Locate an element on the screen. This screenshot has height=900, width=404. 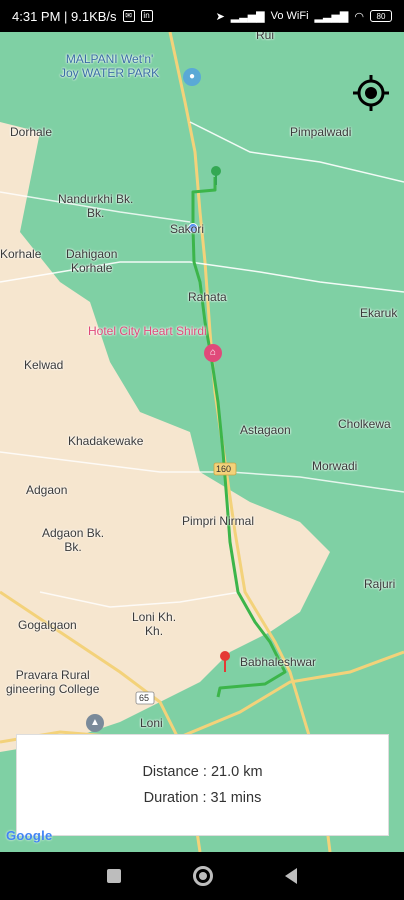
distance-text: Distance : 21.0 km is located at coordinates (202, 772).